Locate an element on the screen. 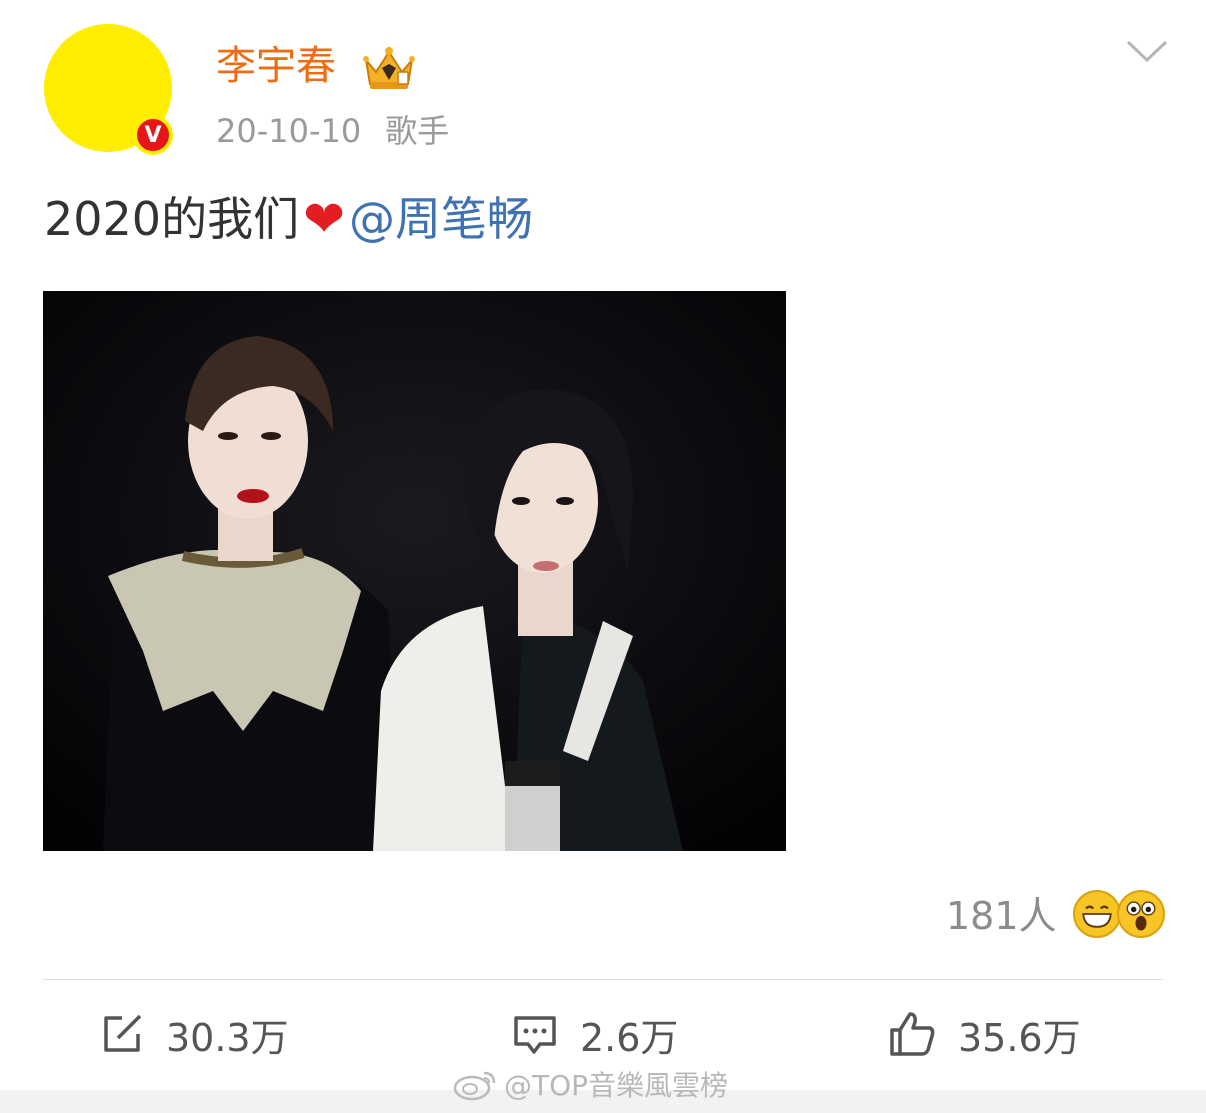 Image resolution: width=1206 pixels, height=1113 pixels. comment-icon is located at coordinates (535, 1035).